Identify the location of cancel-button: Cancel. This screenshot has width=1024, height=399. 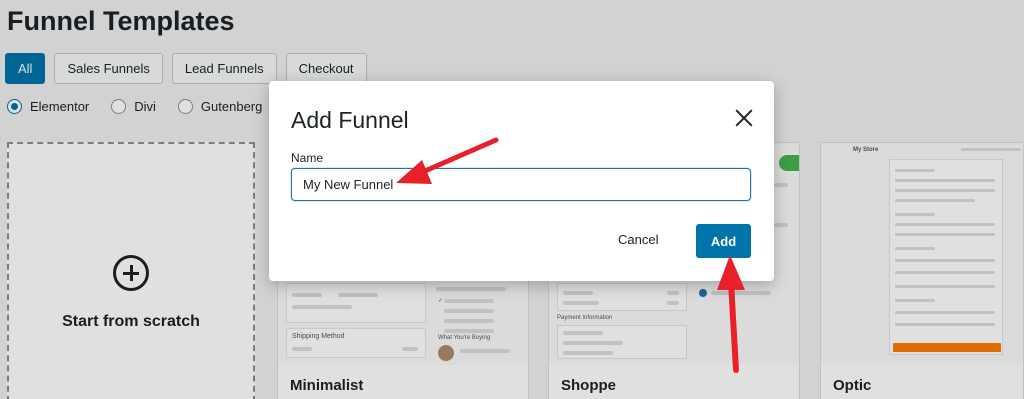
(638, 239).